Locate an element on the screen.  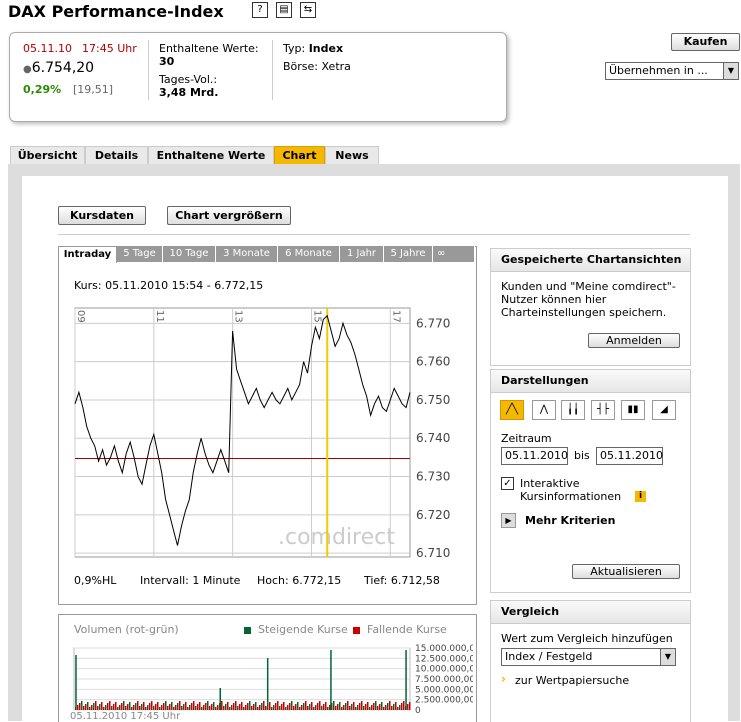
contained-value: 30 is located at coordinates (167, 61).